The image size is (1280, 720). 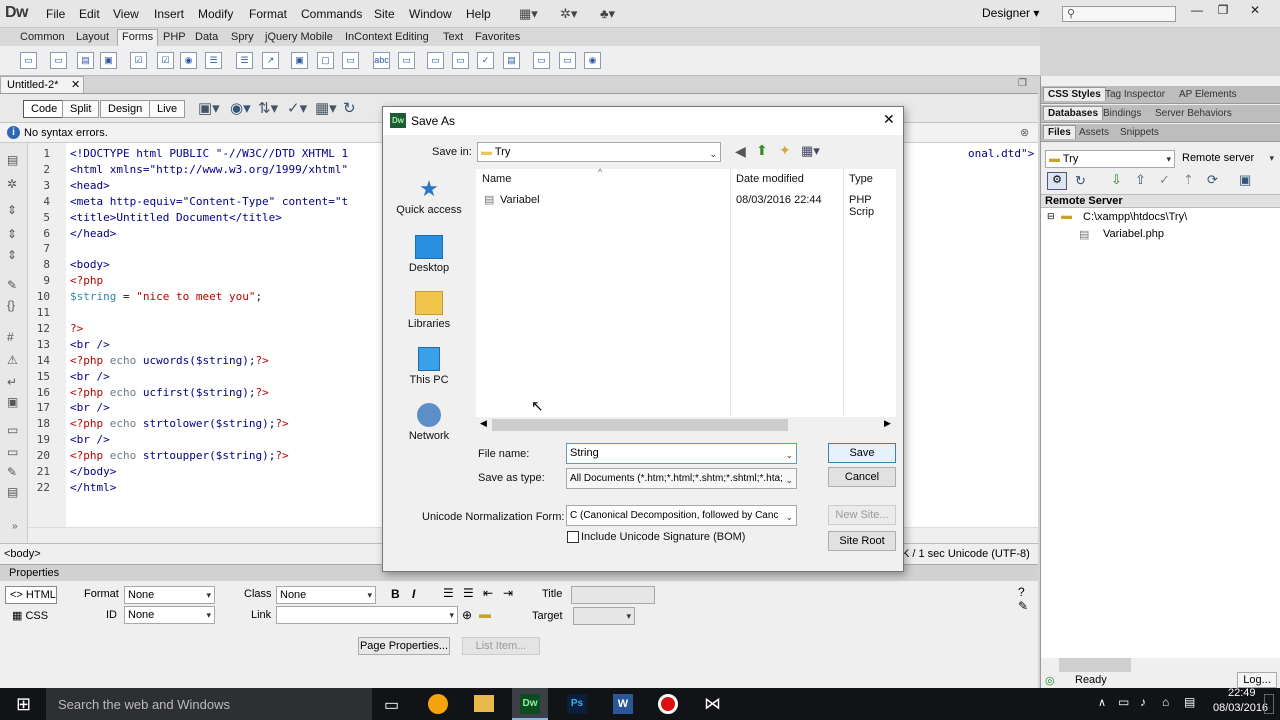 What do you see at coordinates (169, 615) in the screenshot?
I see `id-select: None ▾` at bounding box center [169, 615].